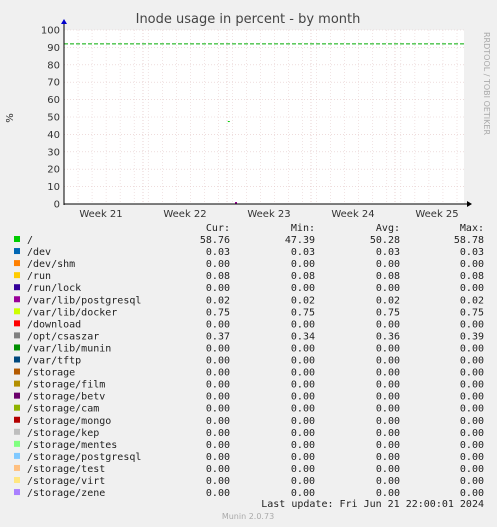 This screenshot has height=527, width=497. What do you see at coordinates (50, 31) in the screenshot?
I see `y-tick-label: 100` at bounding box center [50, 31].